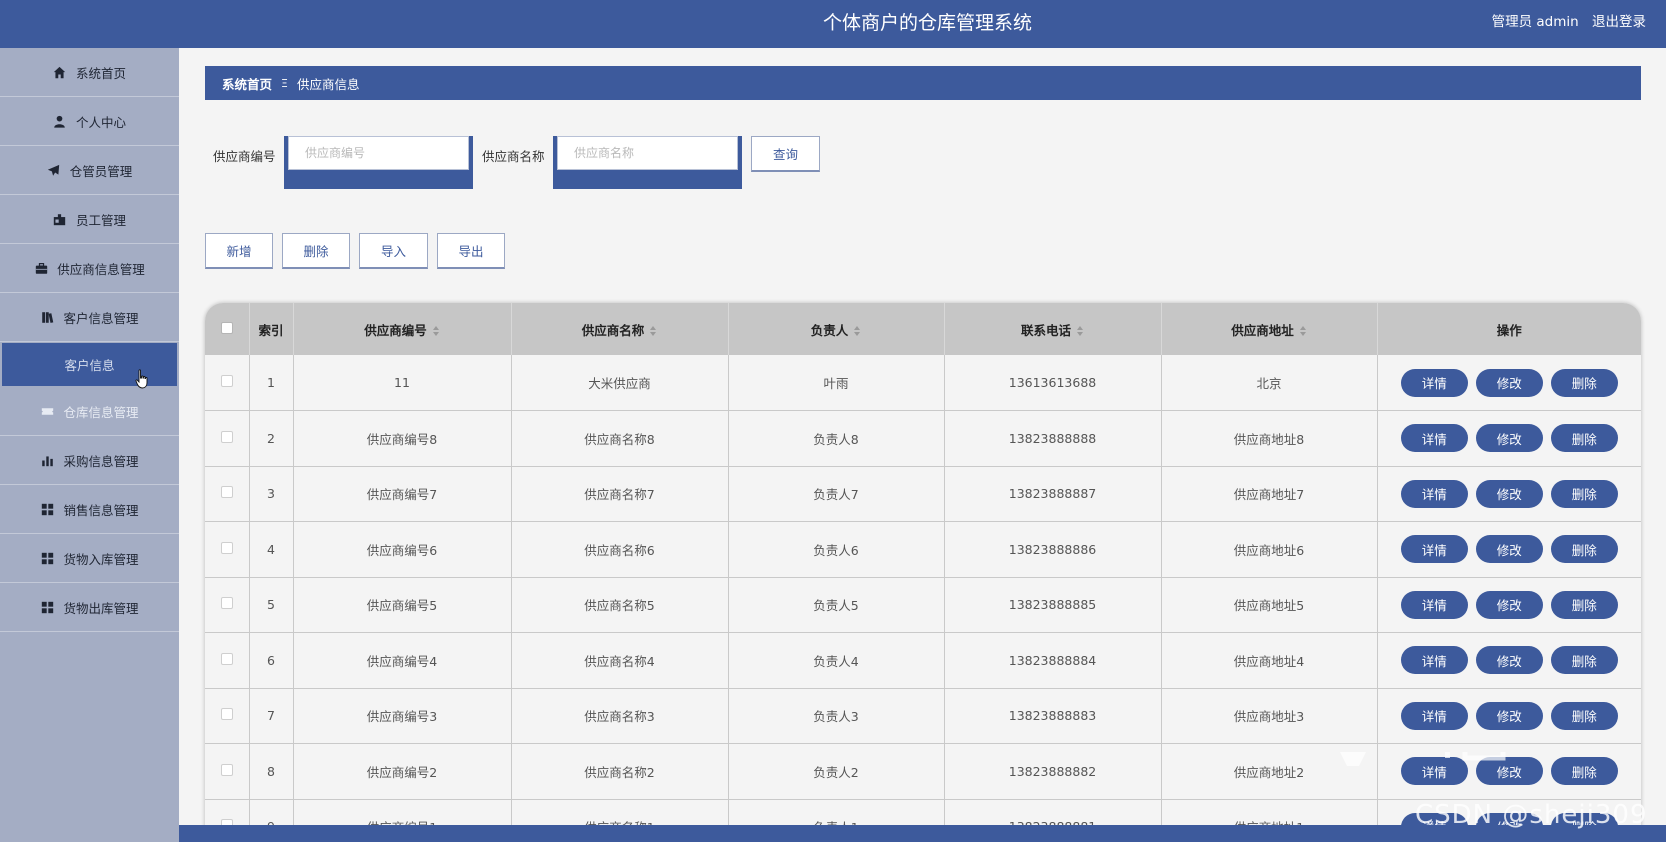 Image resolution: width=1666 pixels, height=842 pixels. Describe the element at coordinates (620, 716) in the screenshot. I see `cell-supplier-name: 供应商名称3` at that location.